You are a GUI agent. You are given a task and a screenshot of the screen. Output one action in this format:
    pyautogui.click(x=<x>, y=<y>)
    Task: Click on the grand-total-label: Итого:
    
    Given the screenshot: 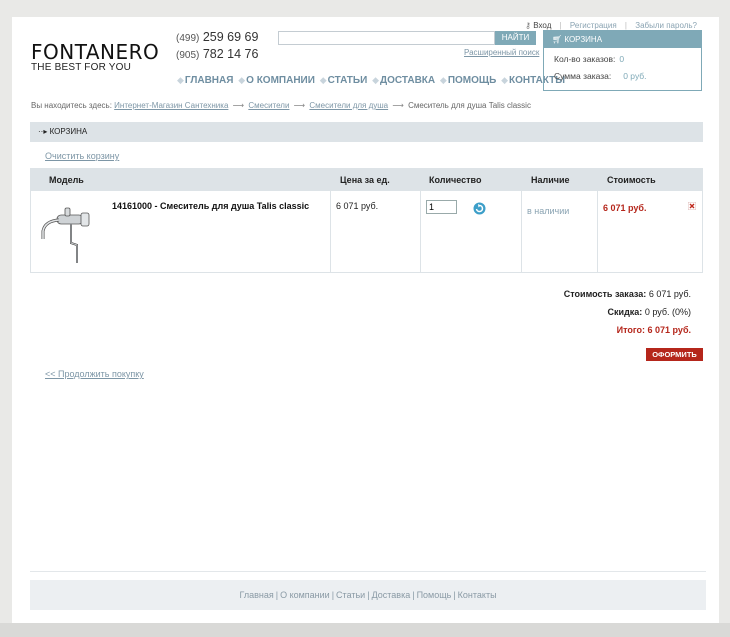 What is the action you would take?
    pyautogui.click(x=631, y=330)
    